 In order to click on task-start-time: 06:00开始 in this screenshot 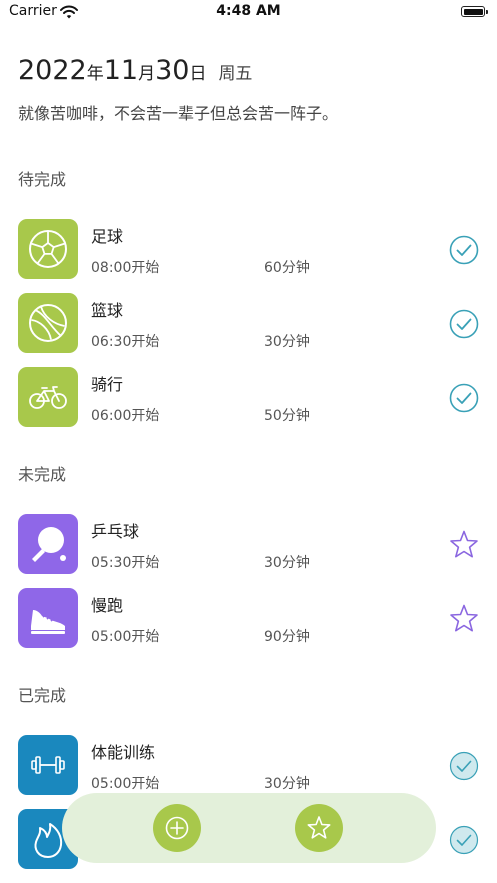, I will do `click(125, 416)`.